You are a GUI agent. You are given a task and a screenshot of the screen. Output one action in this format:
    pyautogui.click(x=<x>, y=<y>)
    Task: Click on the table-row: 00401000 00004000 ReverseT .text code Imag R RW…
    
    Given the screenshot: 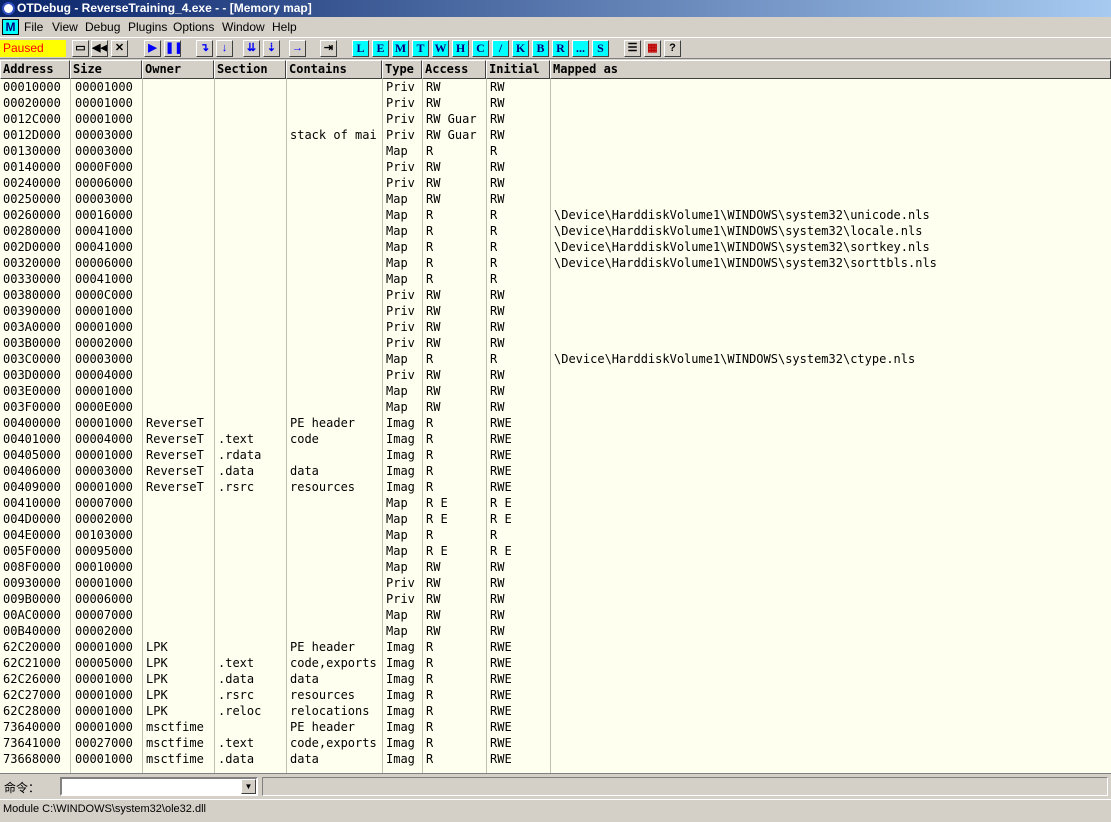 What is the action you would take?
    pyautogui.click(x=555, y=439)
    